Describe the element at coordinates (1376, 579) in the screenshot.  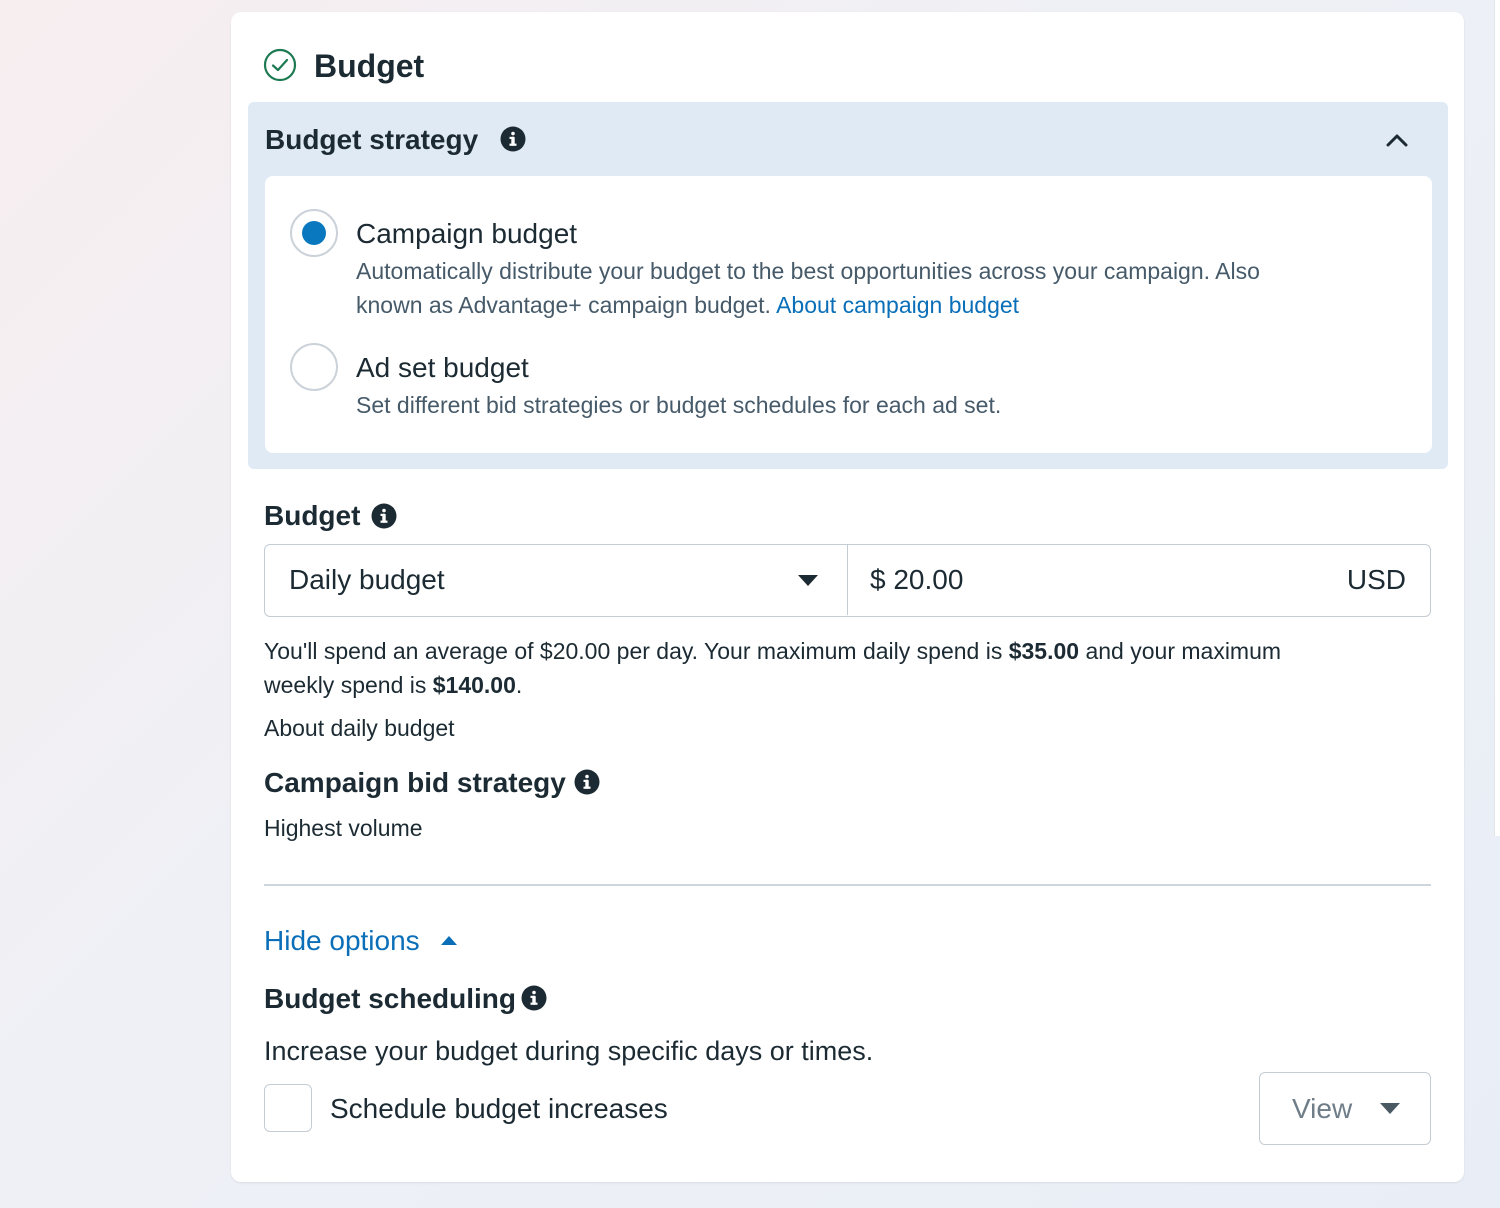
I see `currency-label: USD` at that location.